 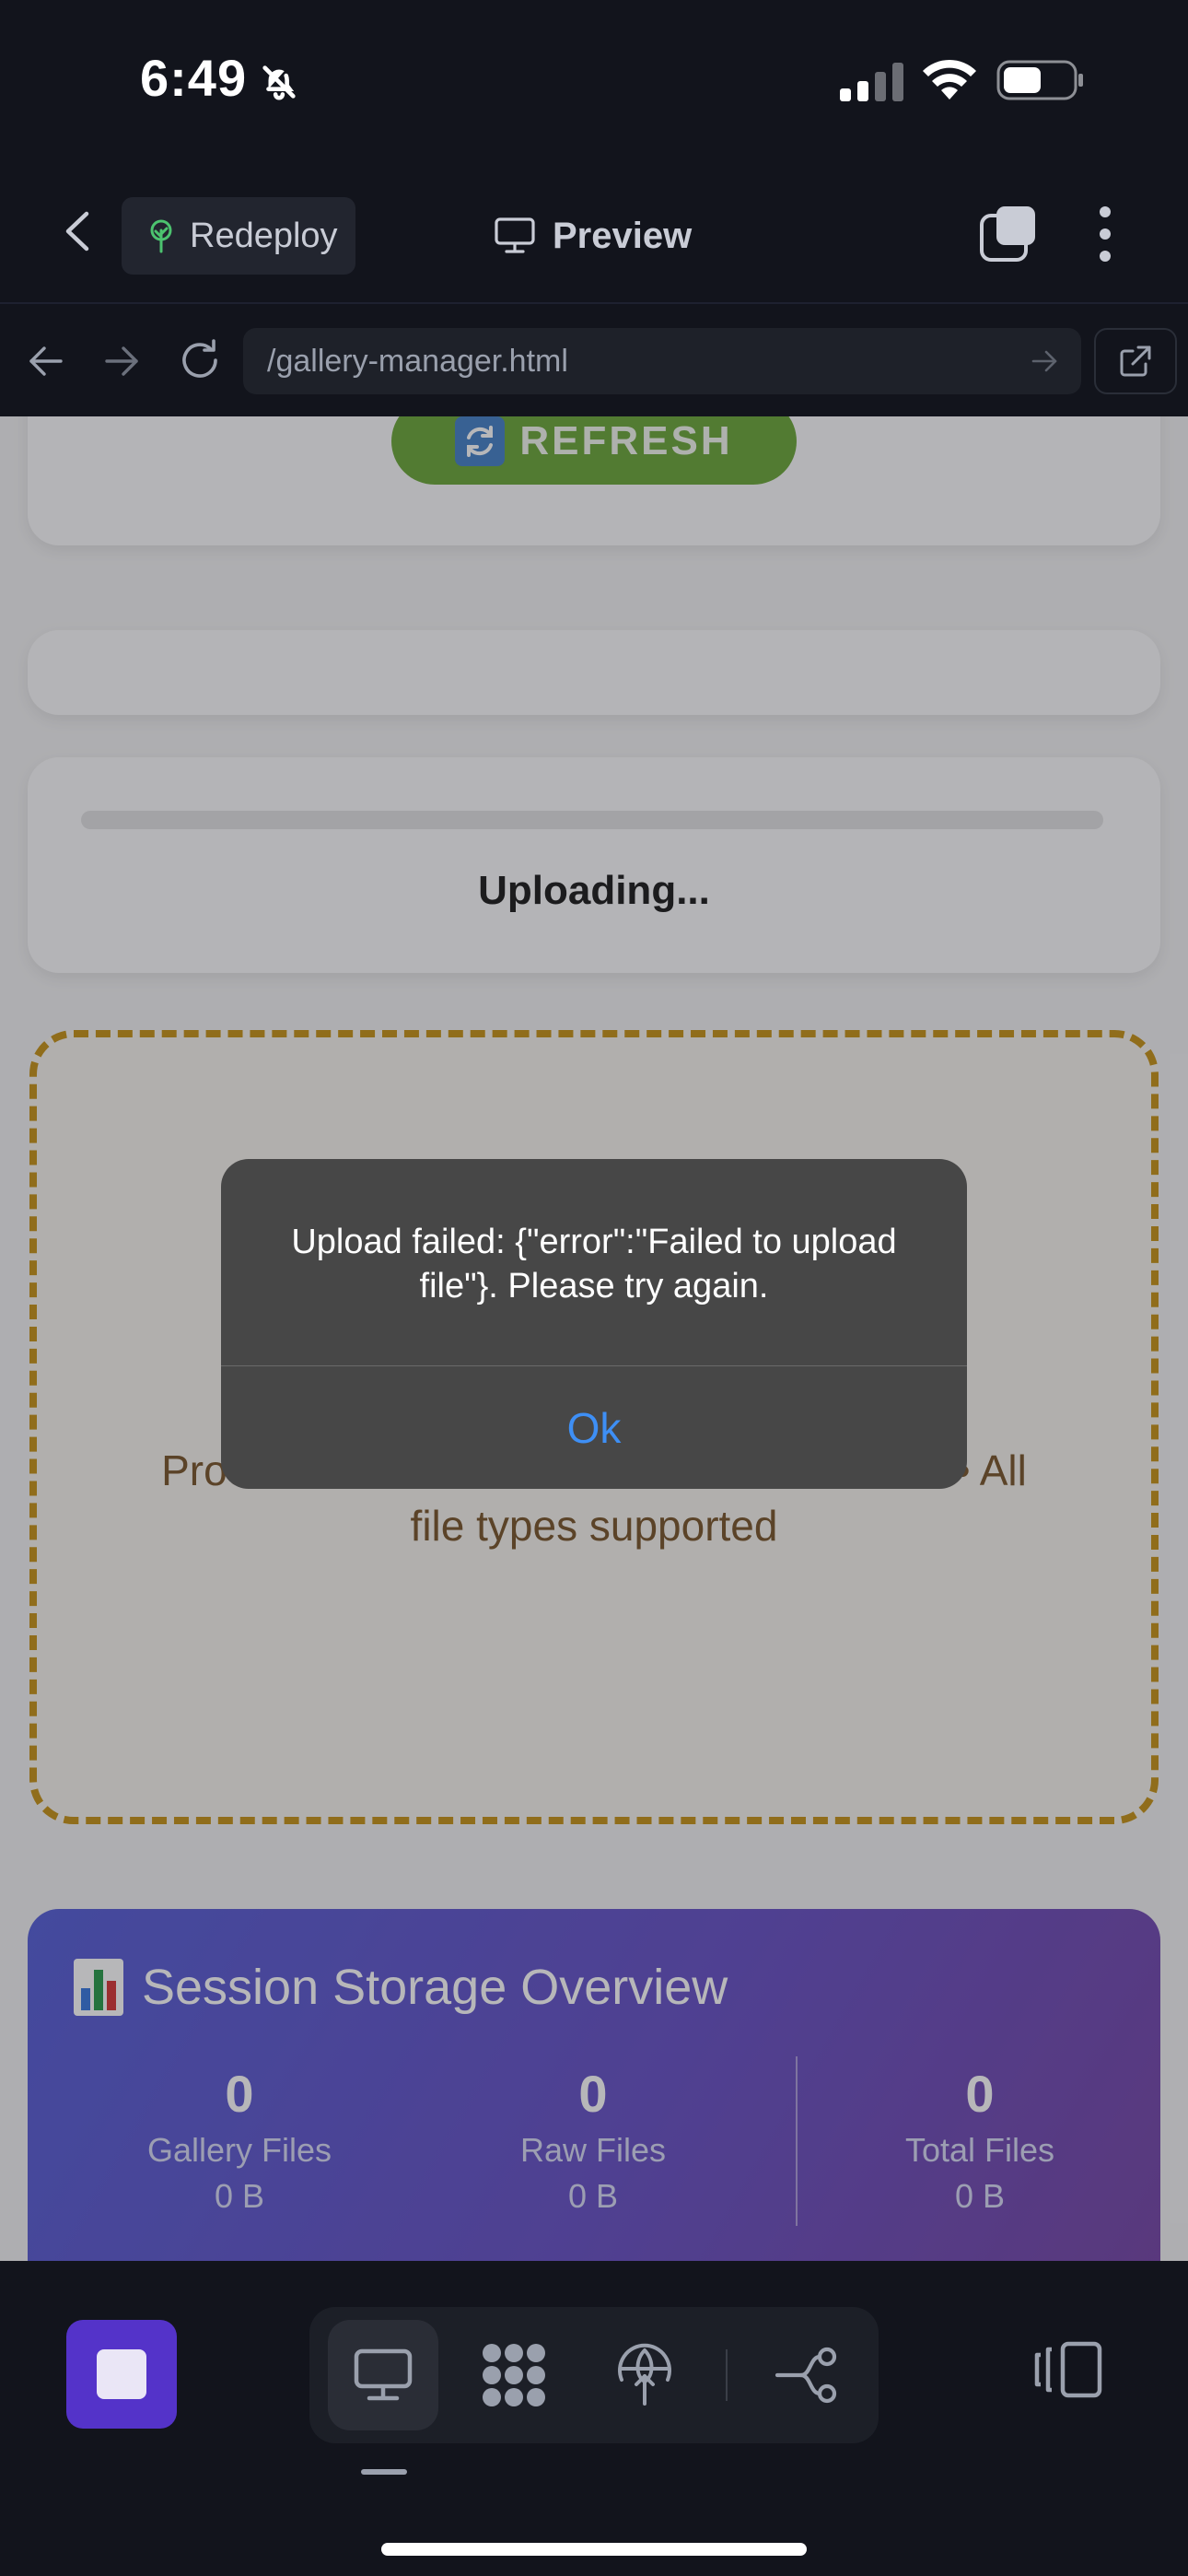 I want to click on external-link-icon, so click(x=1135, y=361).